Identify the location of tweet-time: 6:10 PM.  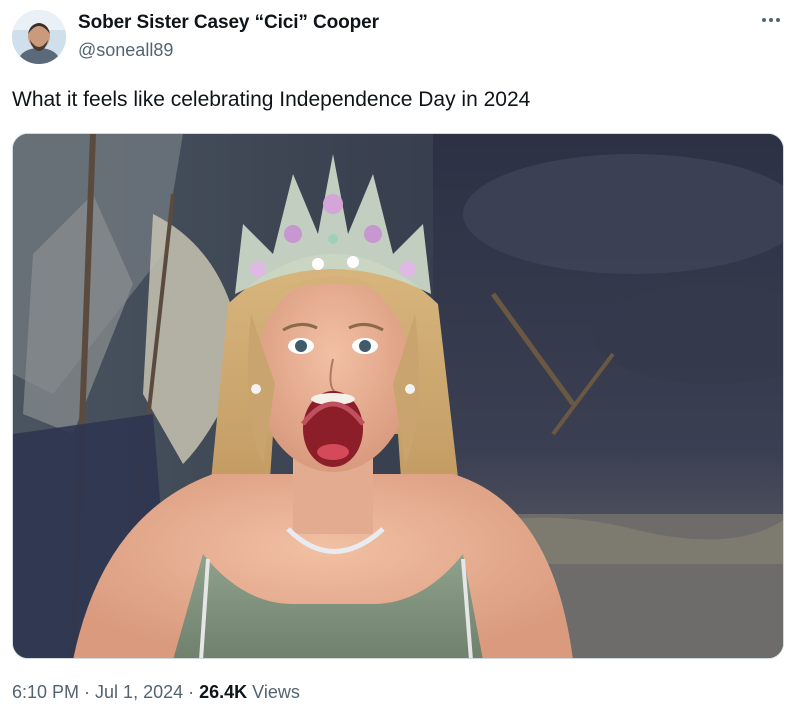
(45, 692).